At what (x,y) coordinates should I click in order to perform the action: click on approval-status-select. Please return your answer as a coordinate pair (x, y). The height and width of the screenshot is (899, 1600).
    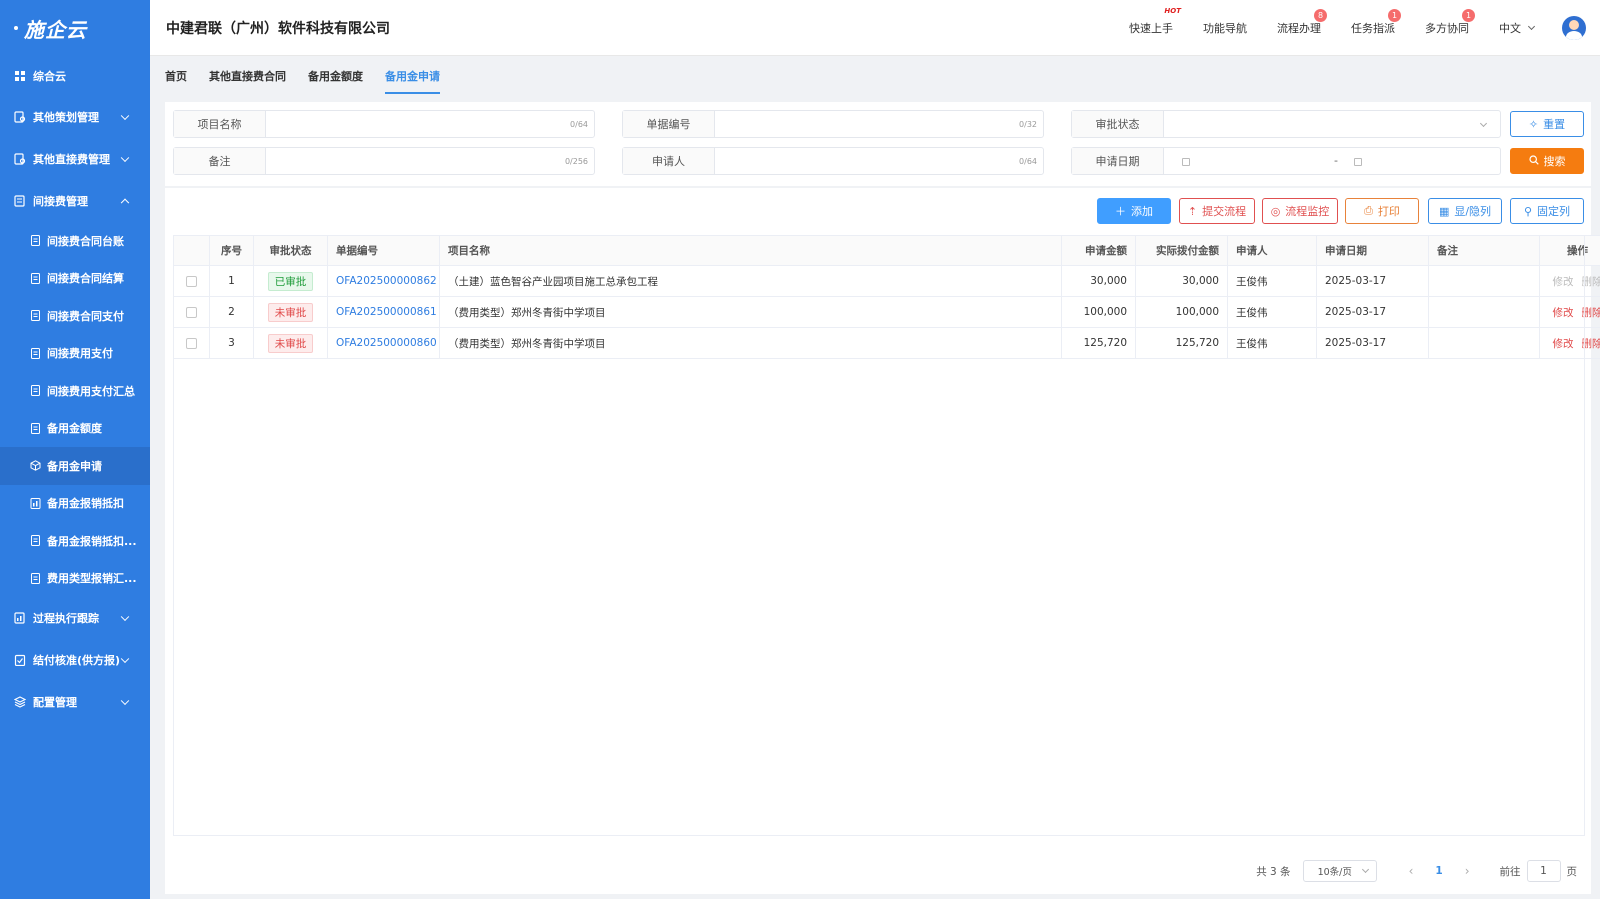
    Looking at the image, I should click on (1332, 124).